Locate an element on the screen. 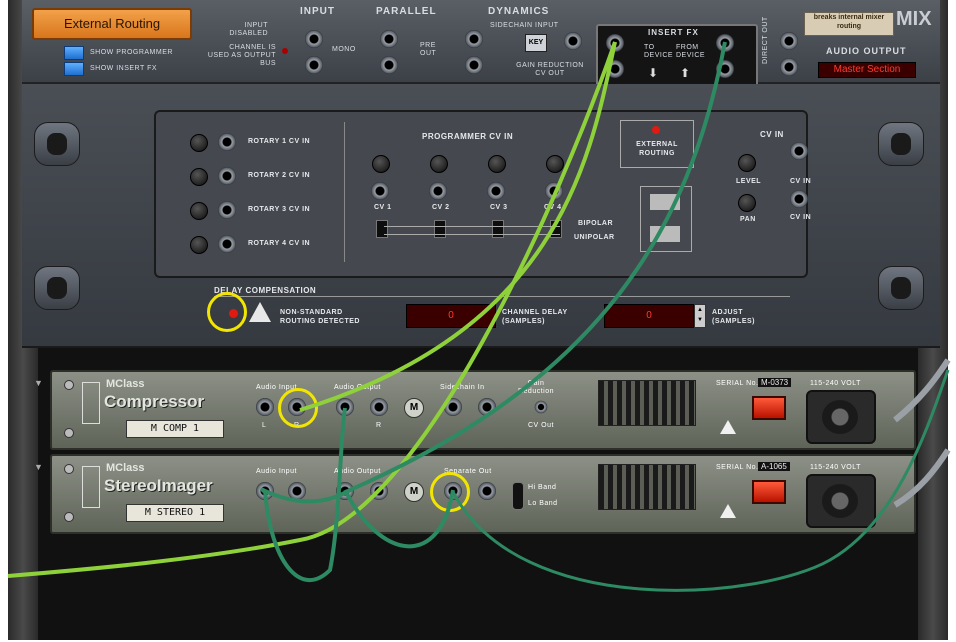 This screenshot has height=642, width=956. cv-1-label: CV 1 is located at coordinates (383, 207).